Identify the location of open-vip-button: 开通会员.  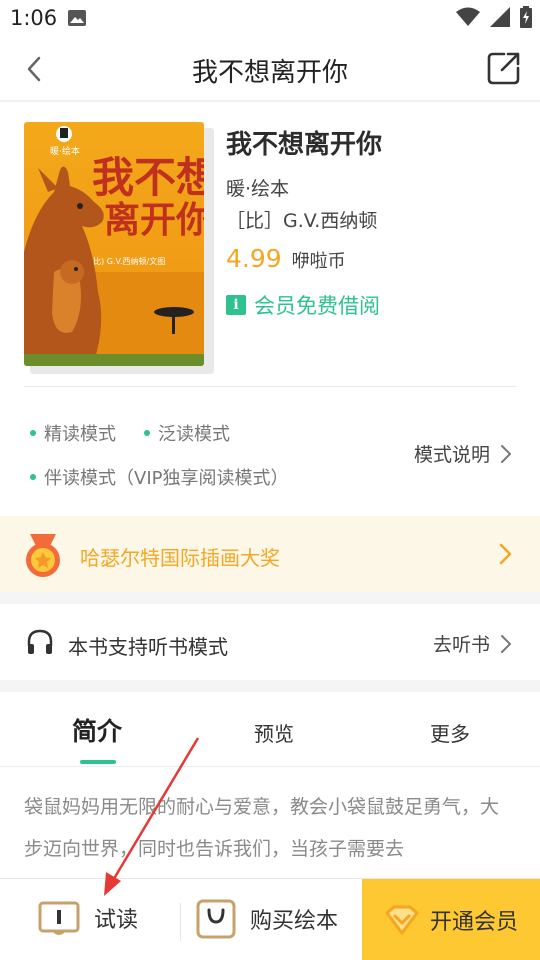
(451, 919).